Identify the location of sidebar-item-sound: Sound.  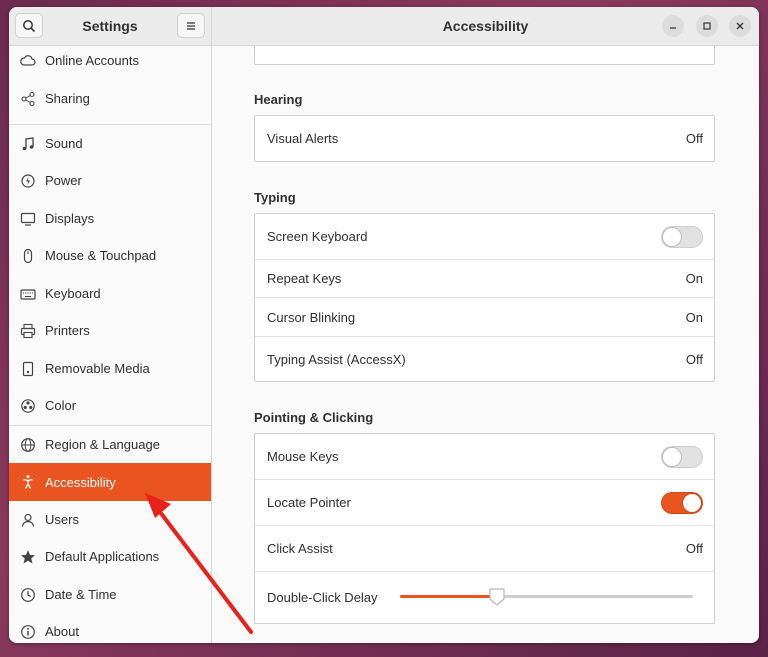
(110, 143).